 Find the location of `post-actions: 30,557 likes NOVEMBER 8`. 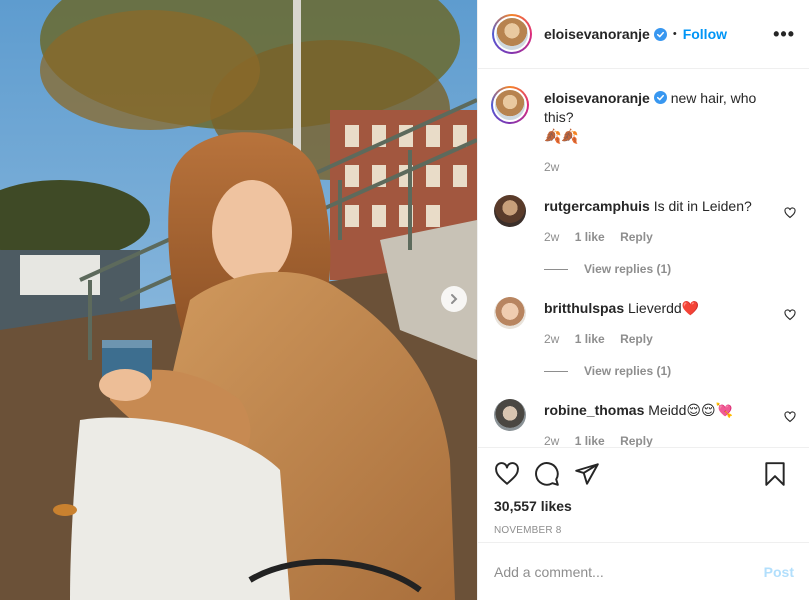

post-actions: 30,557 likes NOVEMBER 8 is located at coordinates (643, 491).